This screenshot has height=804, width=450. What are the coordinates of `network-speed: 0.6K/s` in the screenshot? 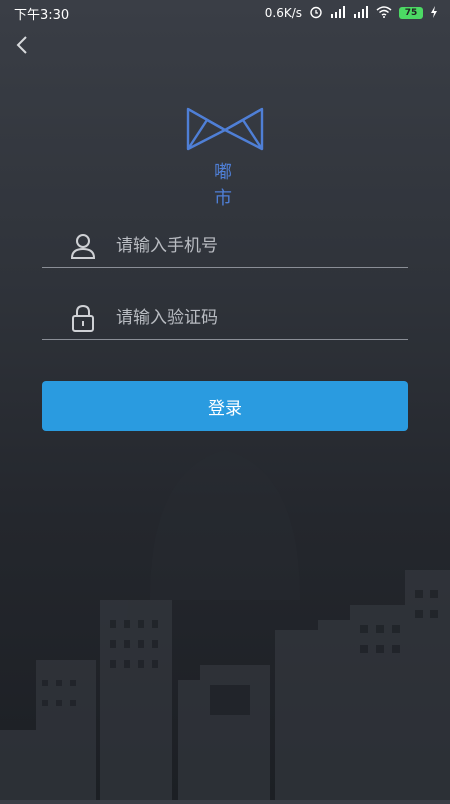 It's located at (283, 13).